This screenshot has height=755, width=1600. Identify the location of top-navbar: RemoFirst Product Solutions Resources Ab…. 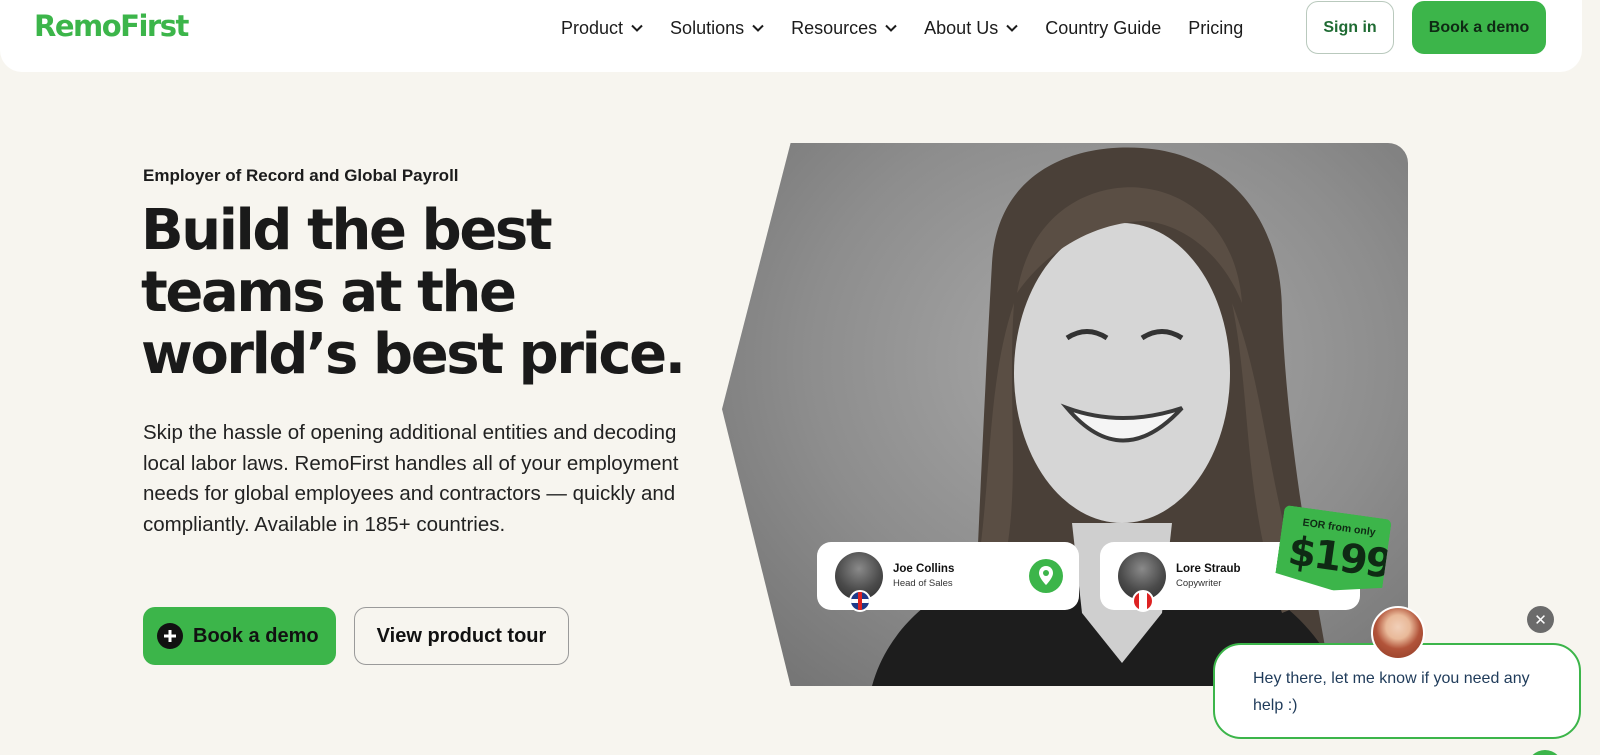
(791, 36).